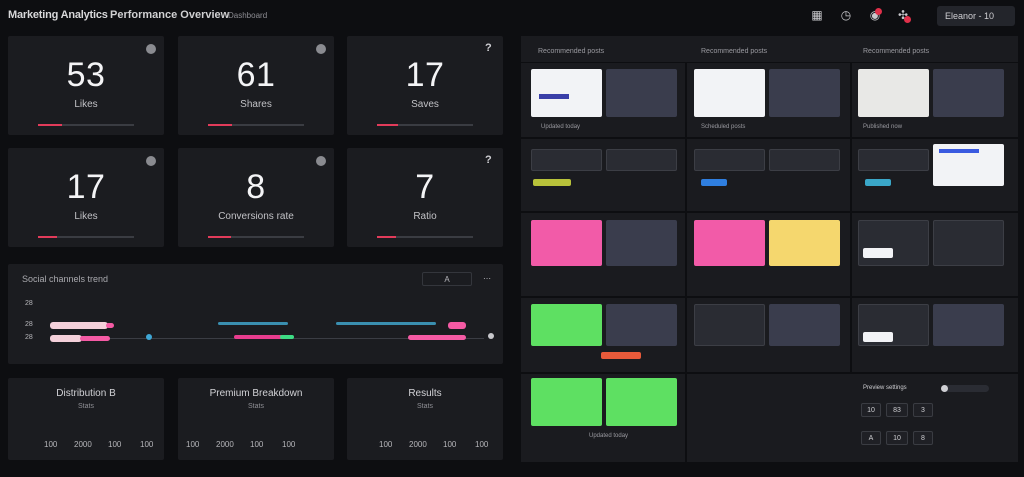  What do you see at coordinates (491, 336) in the screenshot?
I see `timeline-end-marker` at bounding box center [491, 336].